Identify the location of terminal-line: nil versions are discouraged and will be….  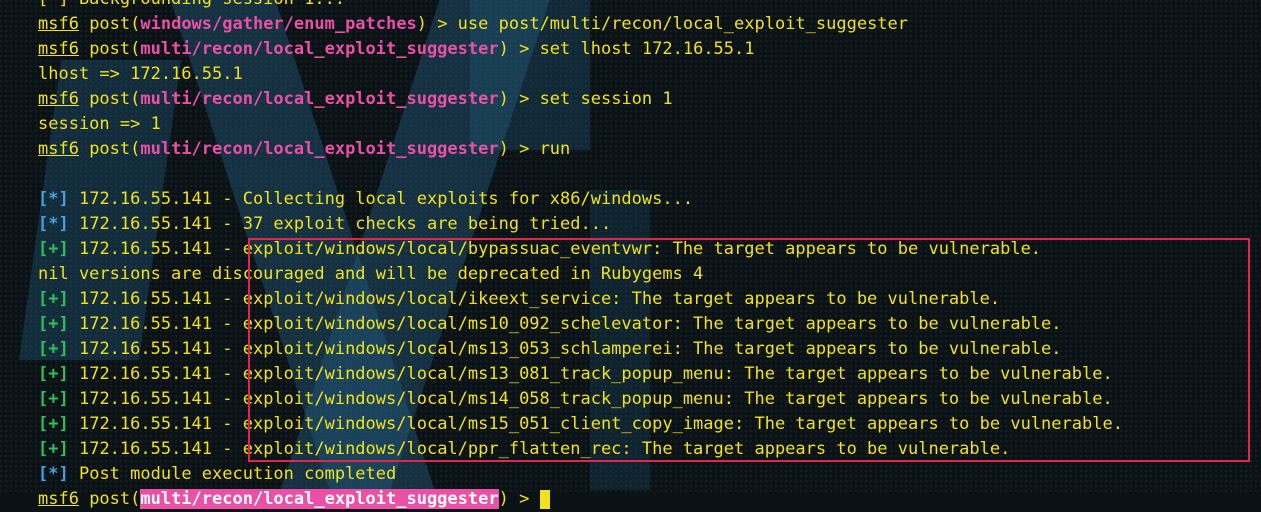
(630, 274).